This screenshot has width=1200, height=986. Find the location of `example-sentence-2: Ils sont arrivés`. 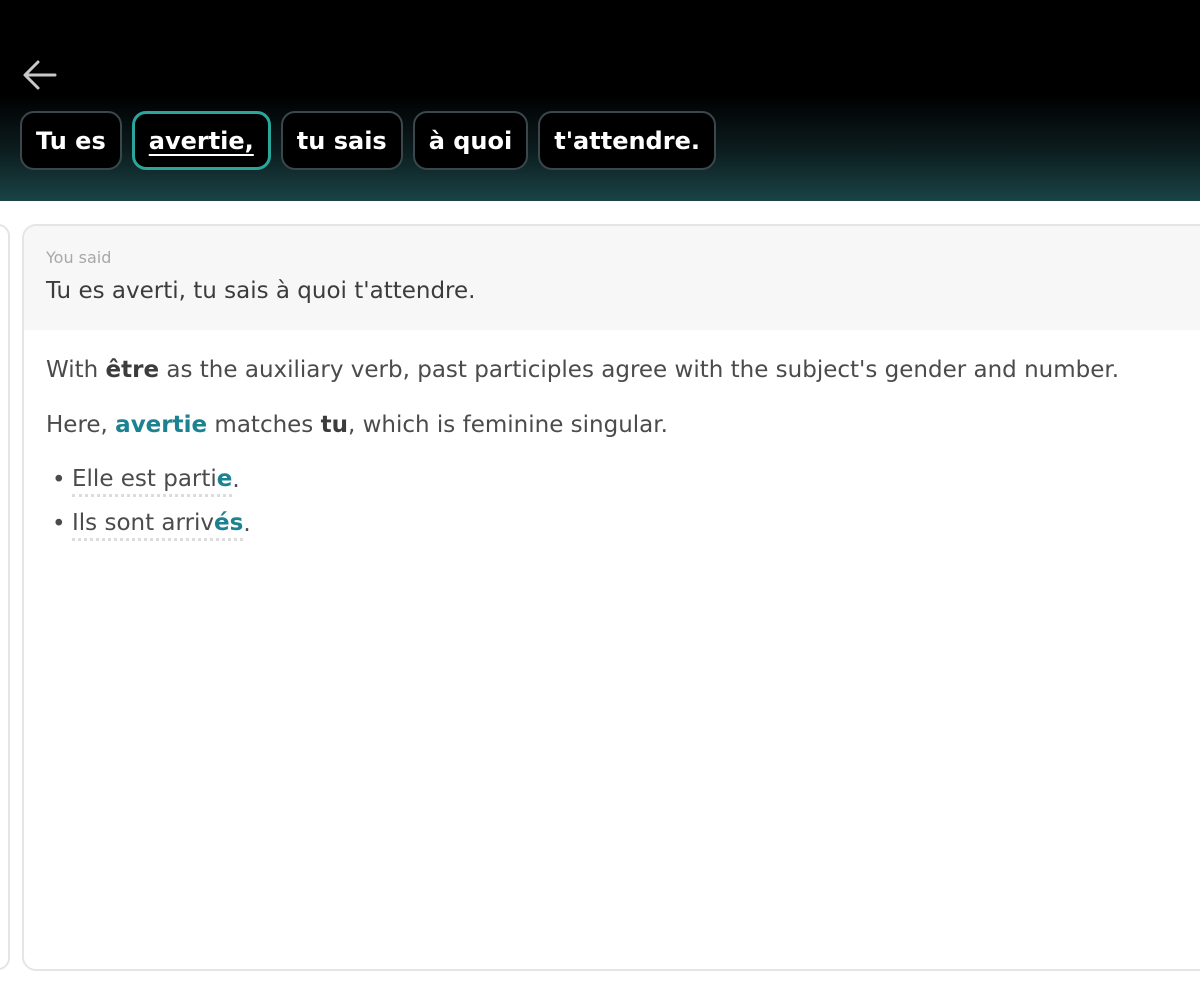

example-sentence-2: Ils sont arrivés is located at coordinates (158, 524).